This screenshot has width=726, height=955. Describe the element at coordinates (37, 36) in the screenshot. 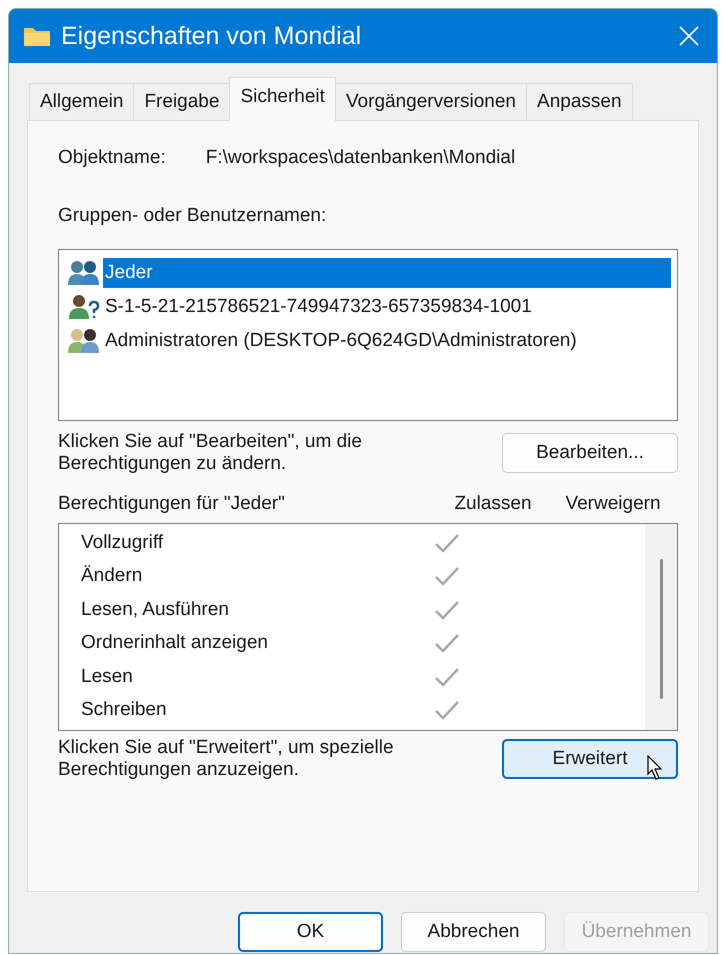

I see `folder-icon` at that location.